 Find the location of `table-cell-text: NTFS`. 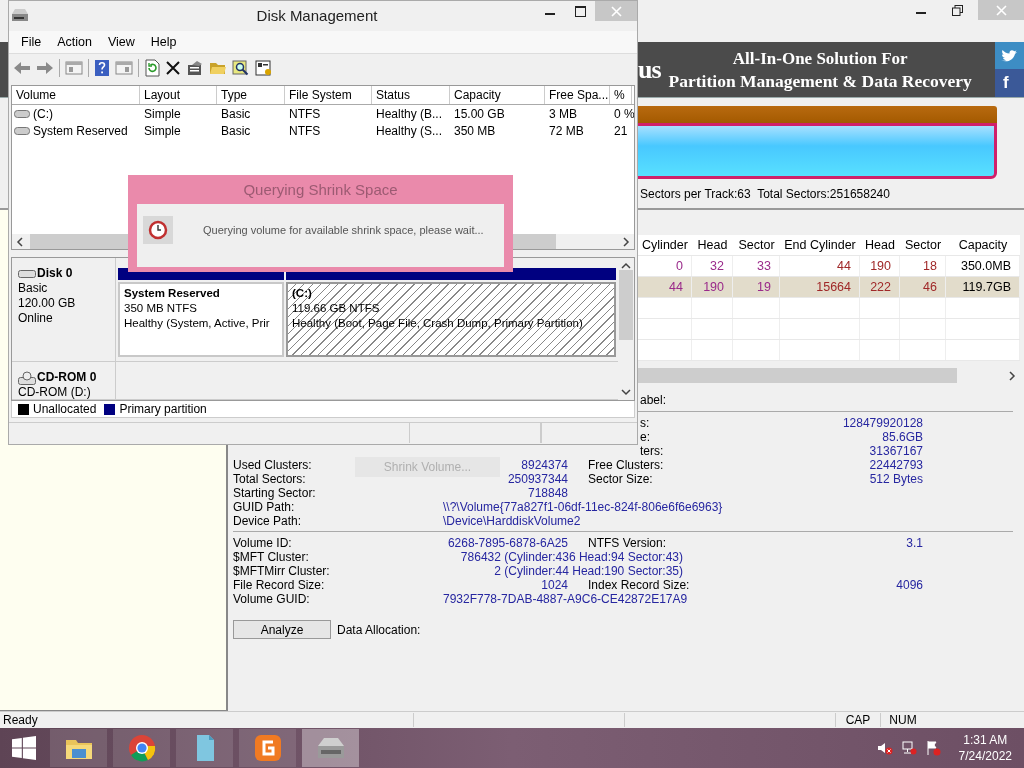

table-cell-text: NTFS is located at coordinates (305, 130).